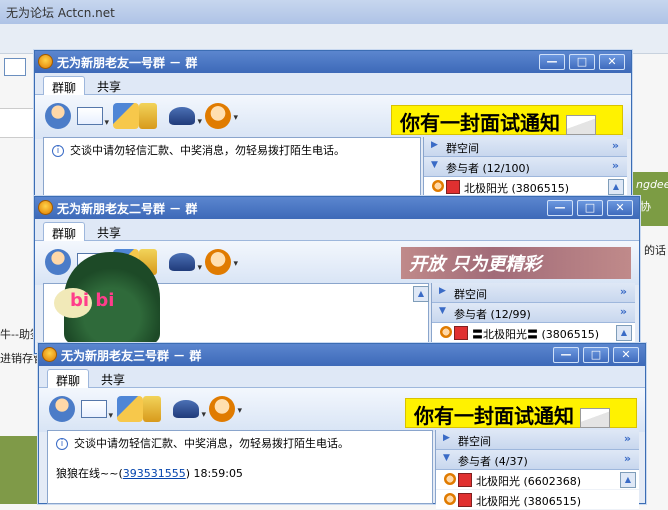 The height and width of the screenshot is (510, 668). Describe the element at coordinates (337, 208) in the screenshot. I see `window-titlebar: 无为新朋老友二号群 － 群 — □ ✕` at that location.